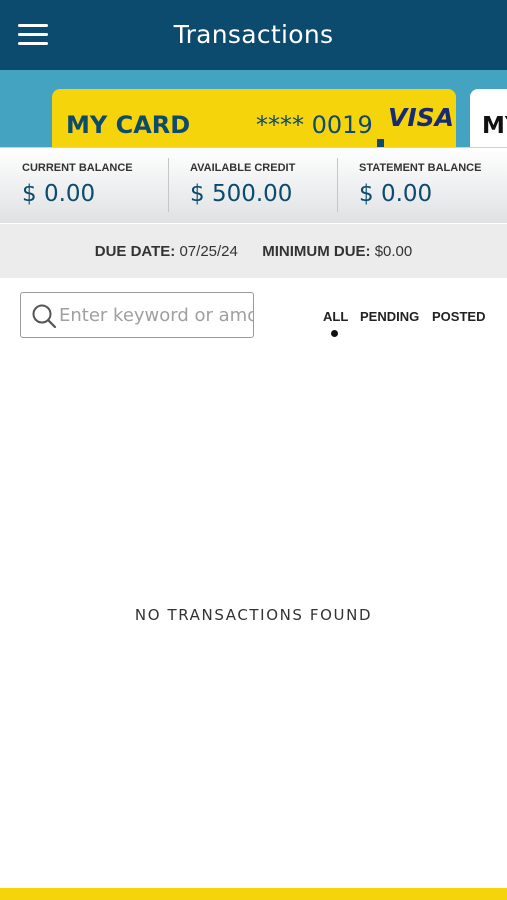 The image size is (507, 900). I want to click on card-tile: MY CARD **** 0019 VISA, so click(254, 118).